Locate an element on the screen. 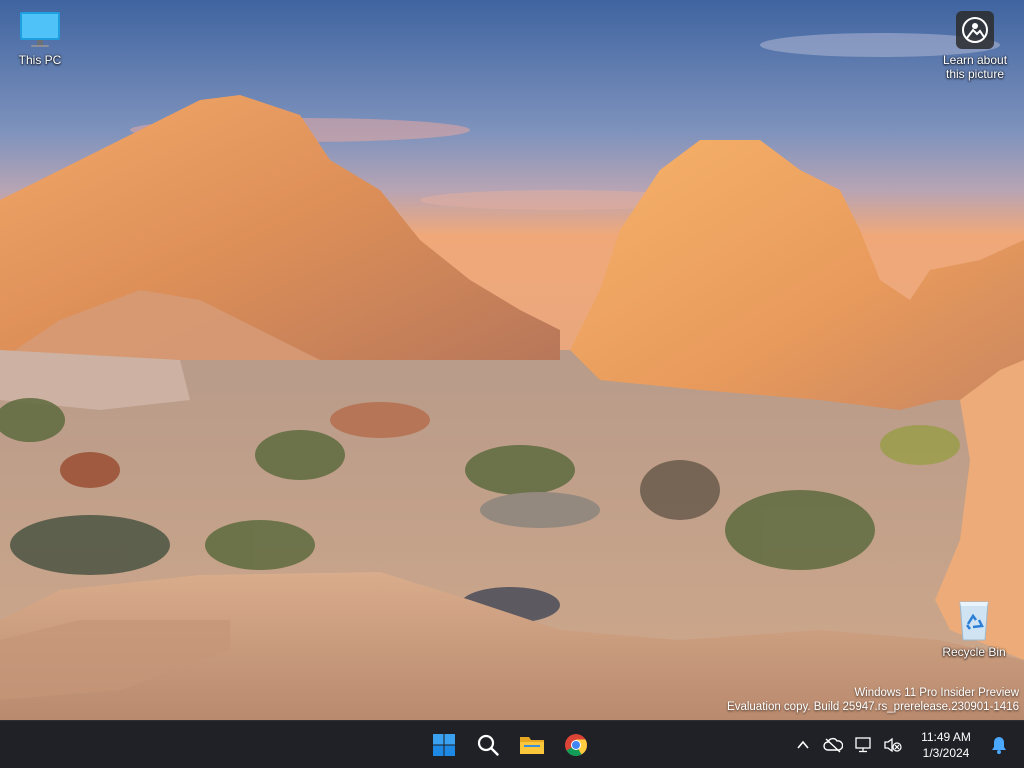 Image resolution: width=1024 pixels, height=768 pixels. cloud-offline-icon is located at coordinates (833, 745).